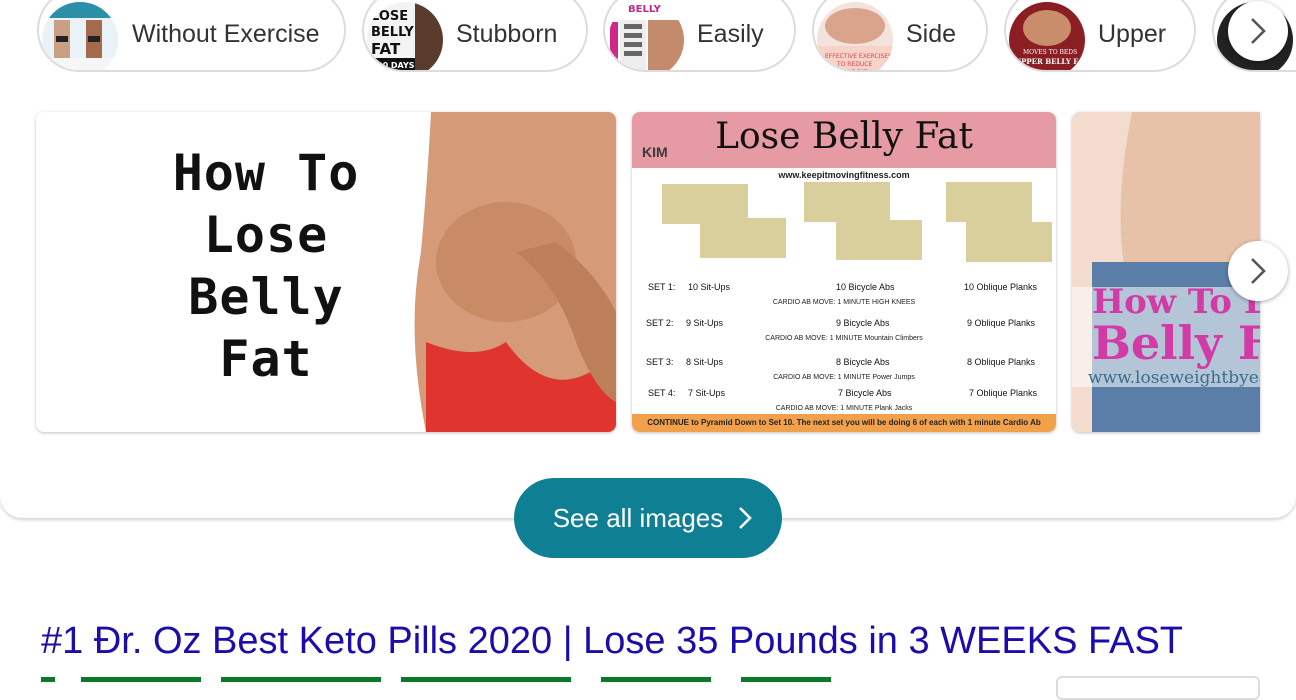 The width and height of the screenshot is (1296, 700). Describe the element at coordinates (226, 34) in the screenshot. I see `chip-label: Without Exercise` at that location.